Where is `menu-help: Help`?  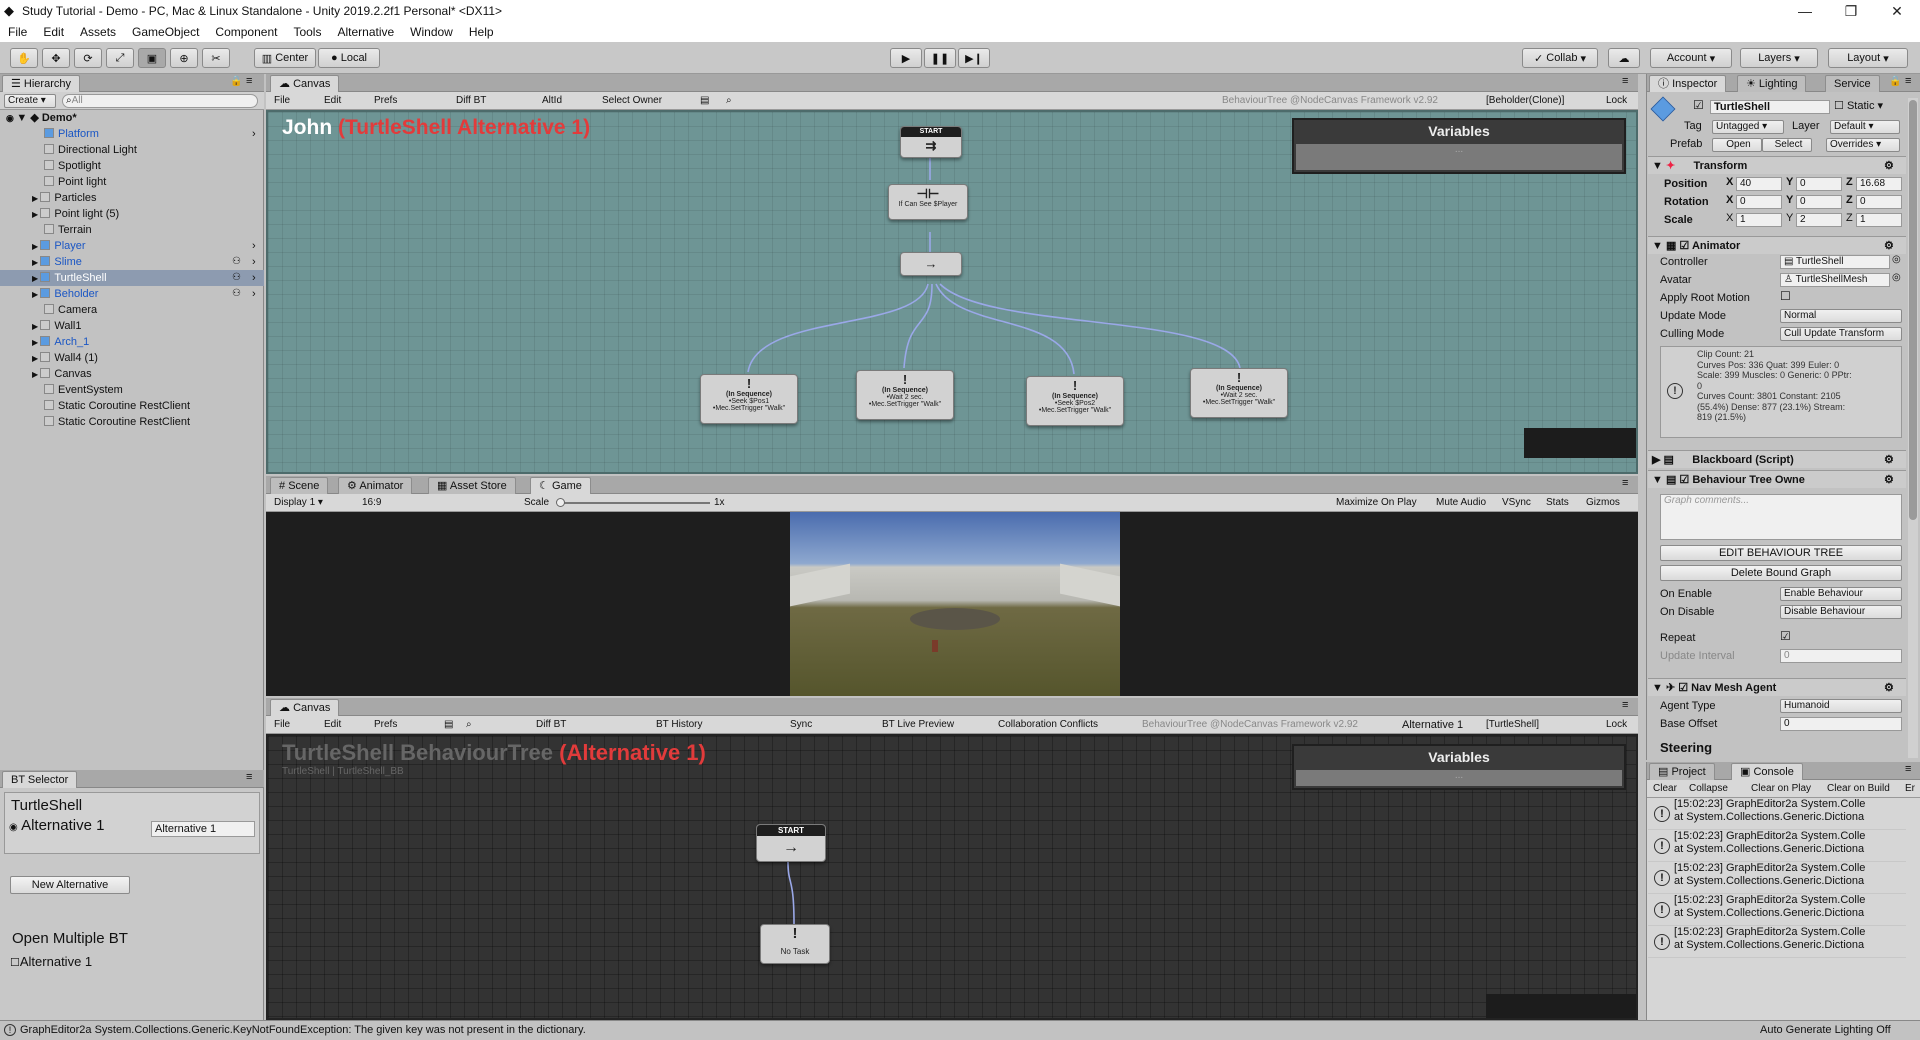
menu-help: Help is located at coordinates (481, 32).